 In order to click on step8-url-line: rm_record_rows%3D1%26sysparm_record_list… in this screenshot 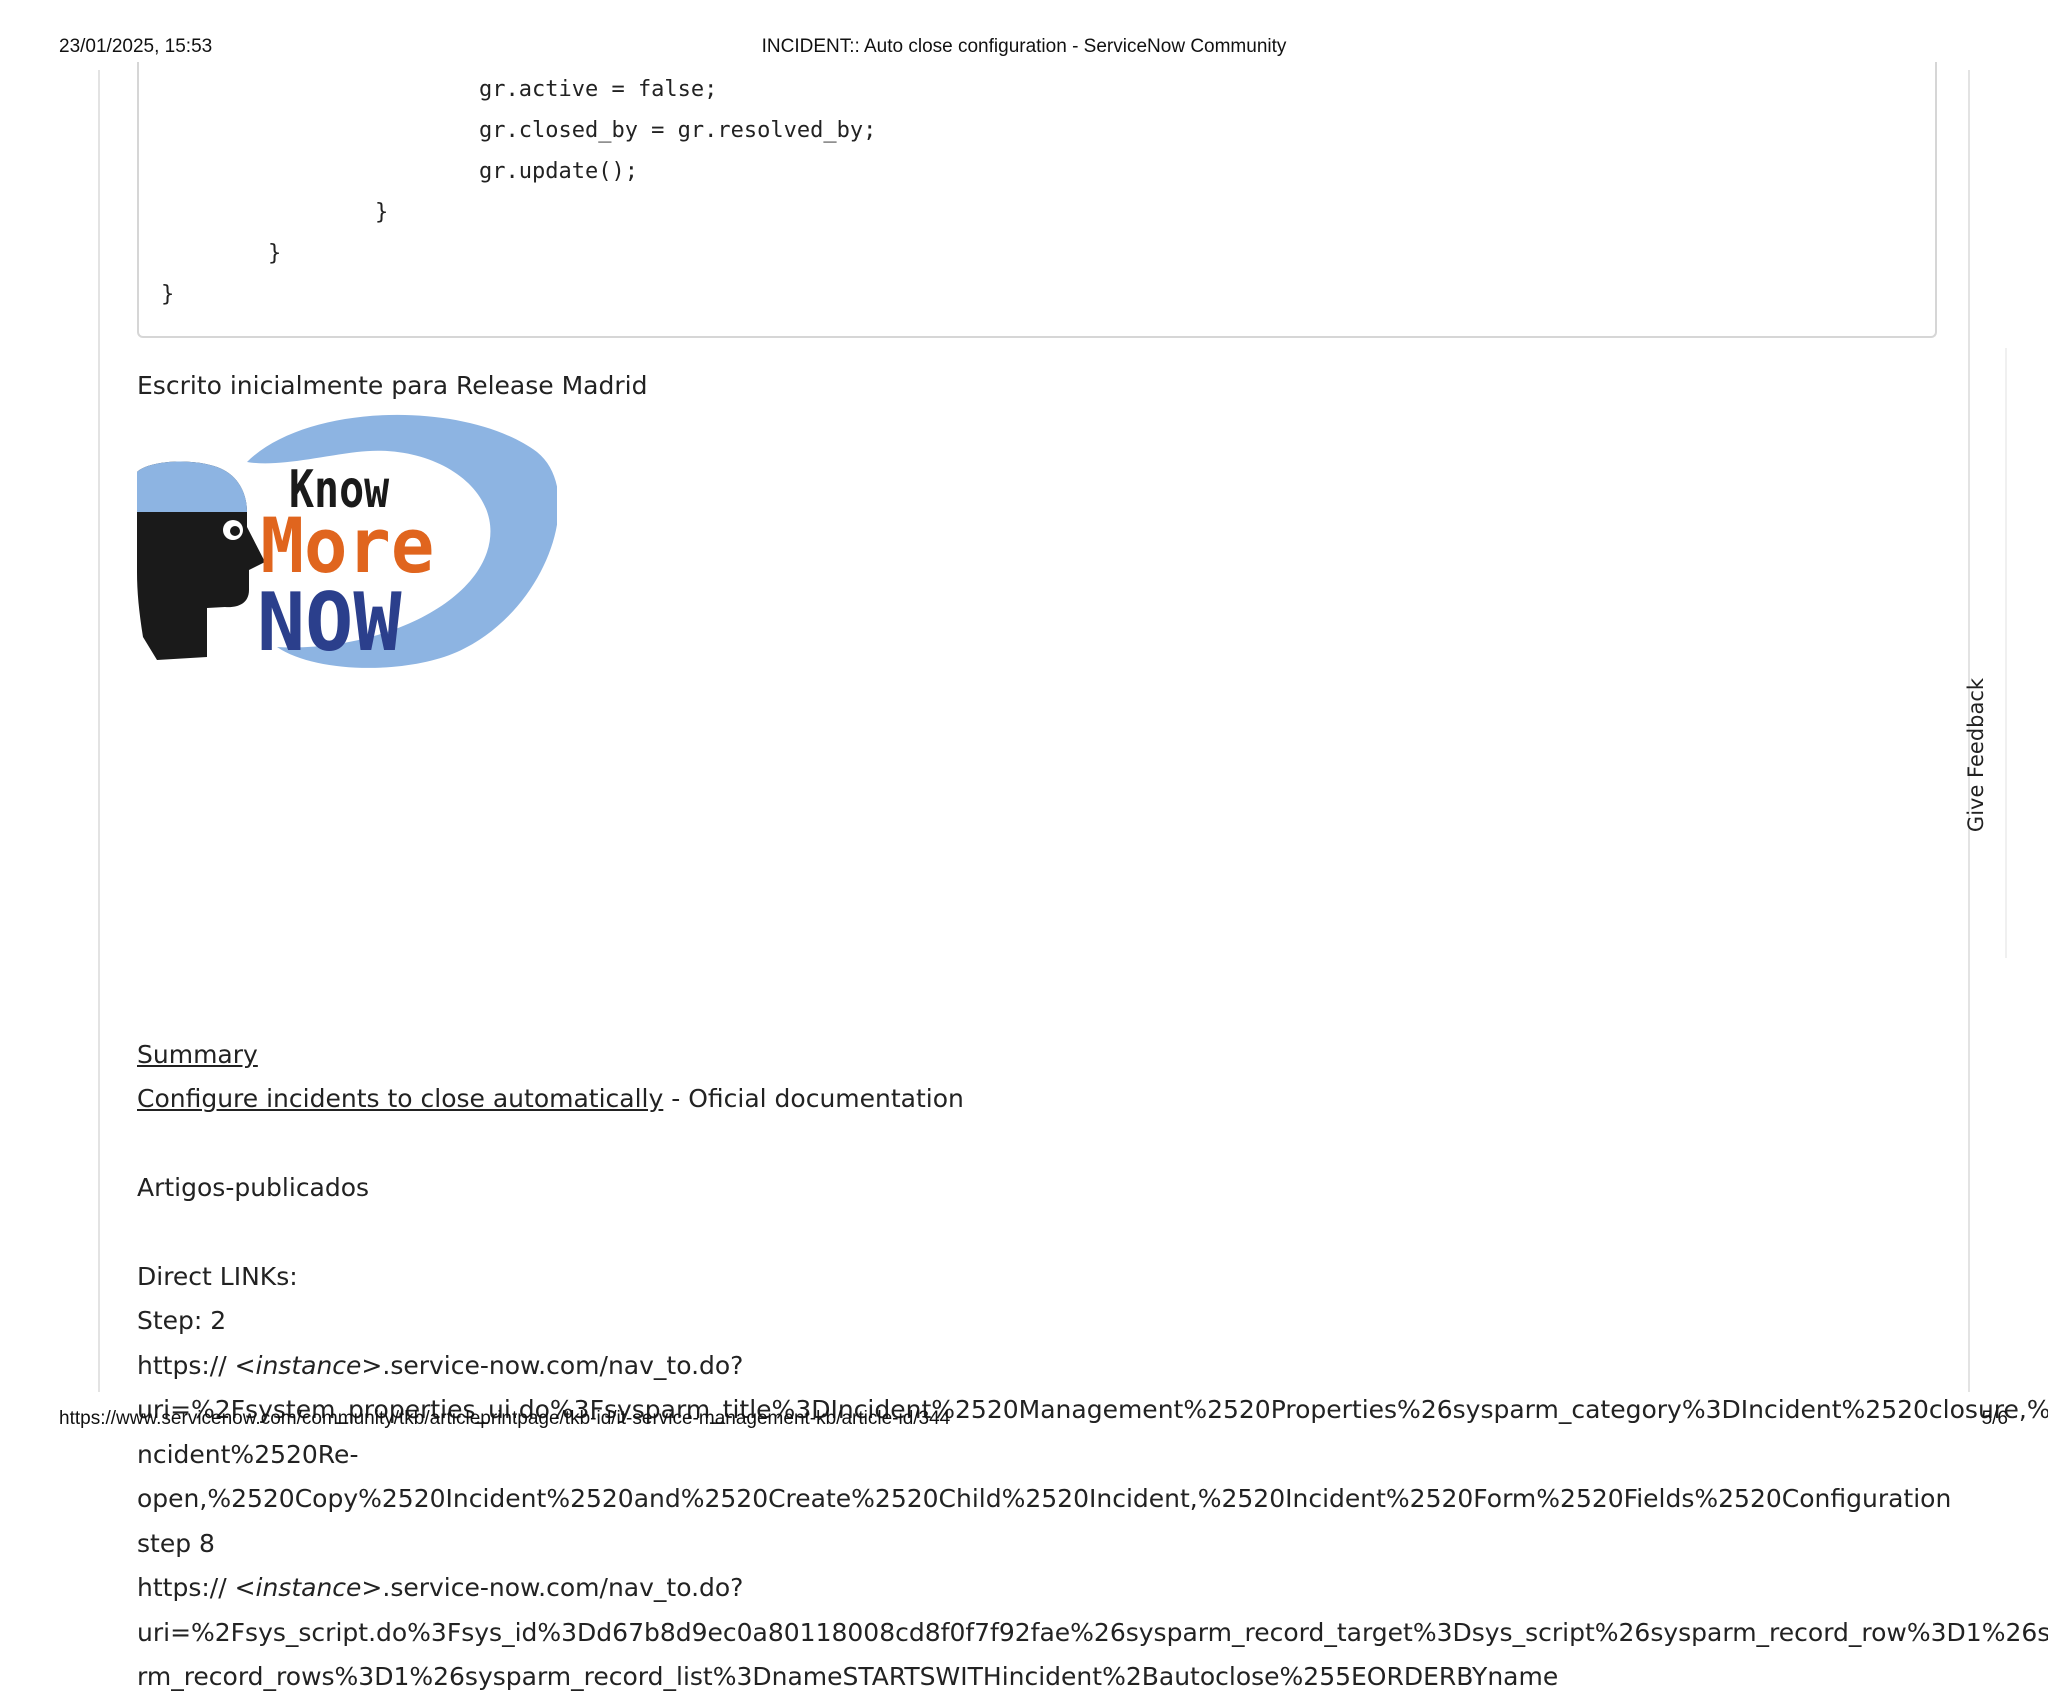, I will do `click(848, 1676)`.